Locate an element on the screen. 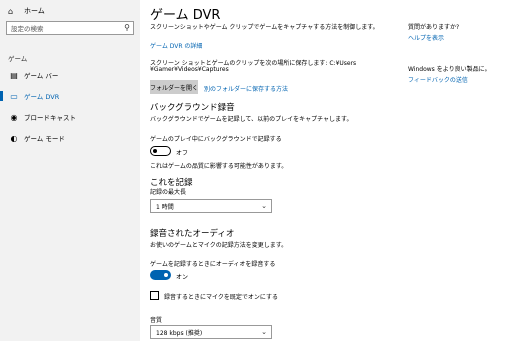 The height and width of the screenshot is (341, 512). audio-quality-label: 音質 is located at coordinates (156, 320).